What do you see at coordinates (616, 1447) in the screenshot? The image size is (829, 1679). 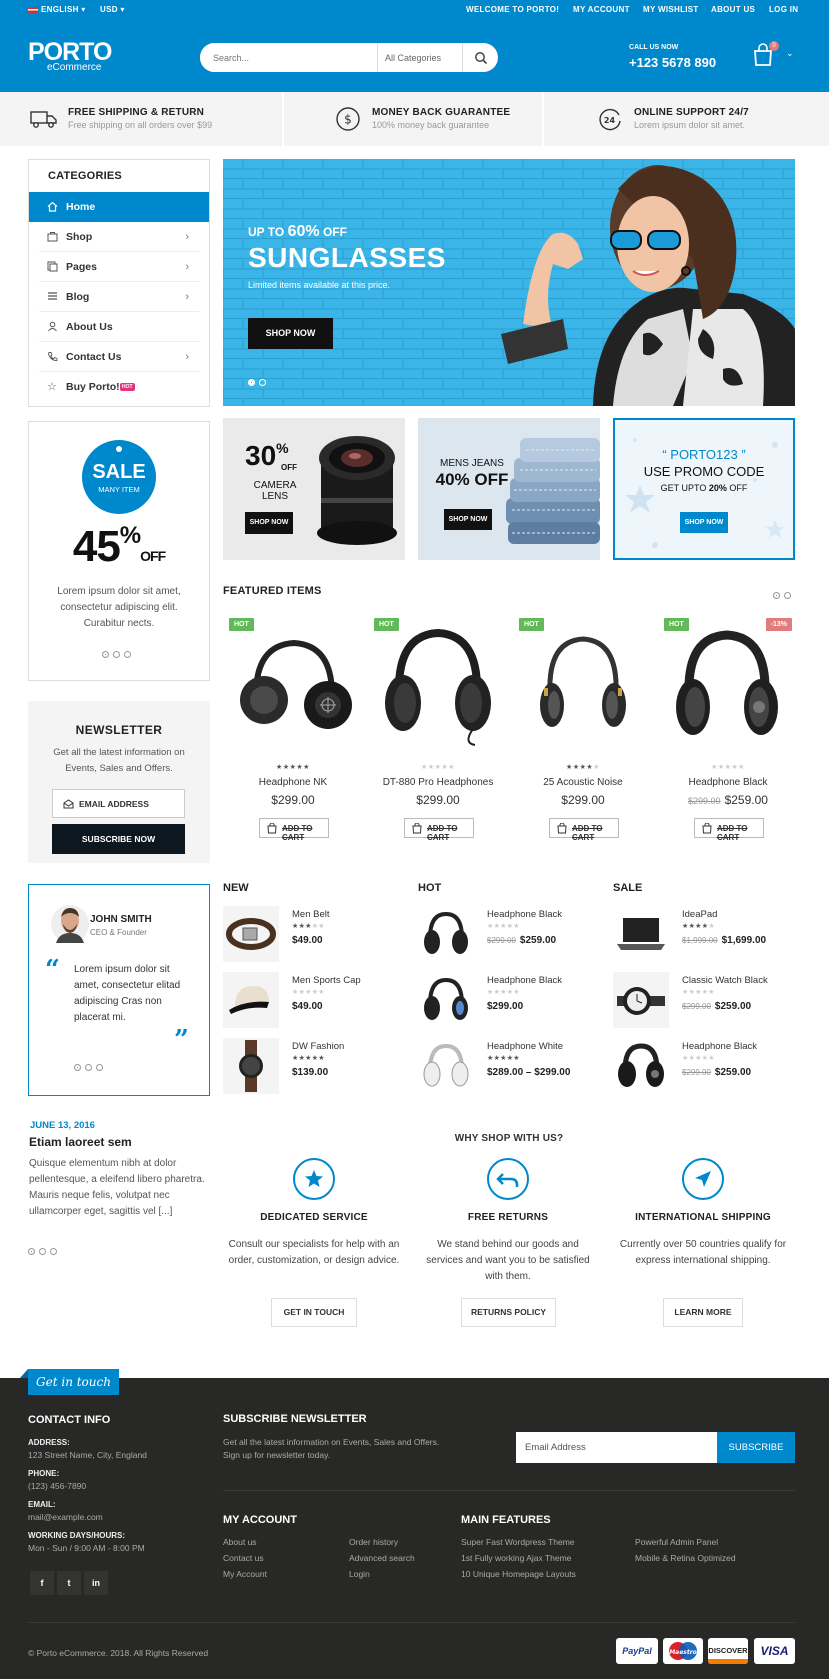 I see `footer-email-input: Email Address` at bounding box center [616, 1447].